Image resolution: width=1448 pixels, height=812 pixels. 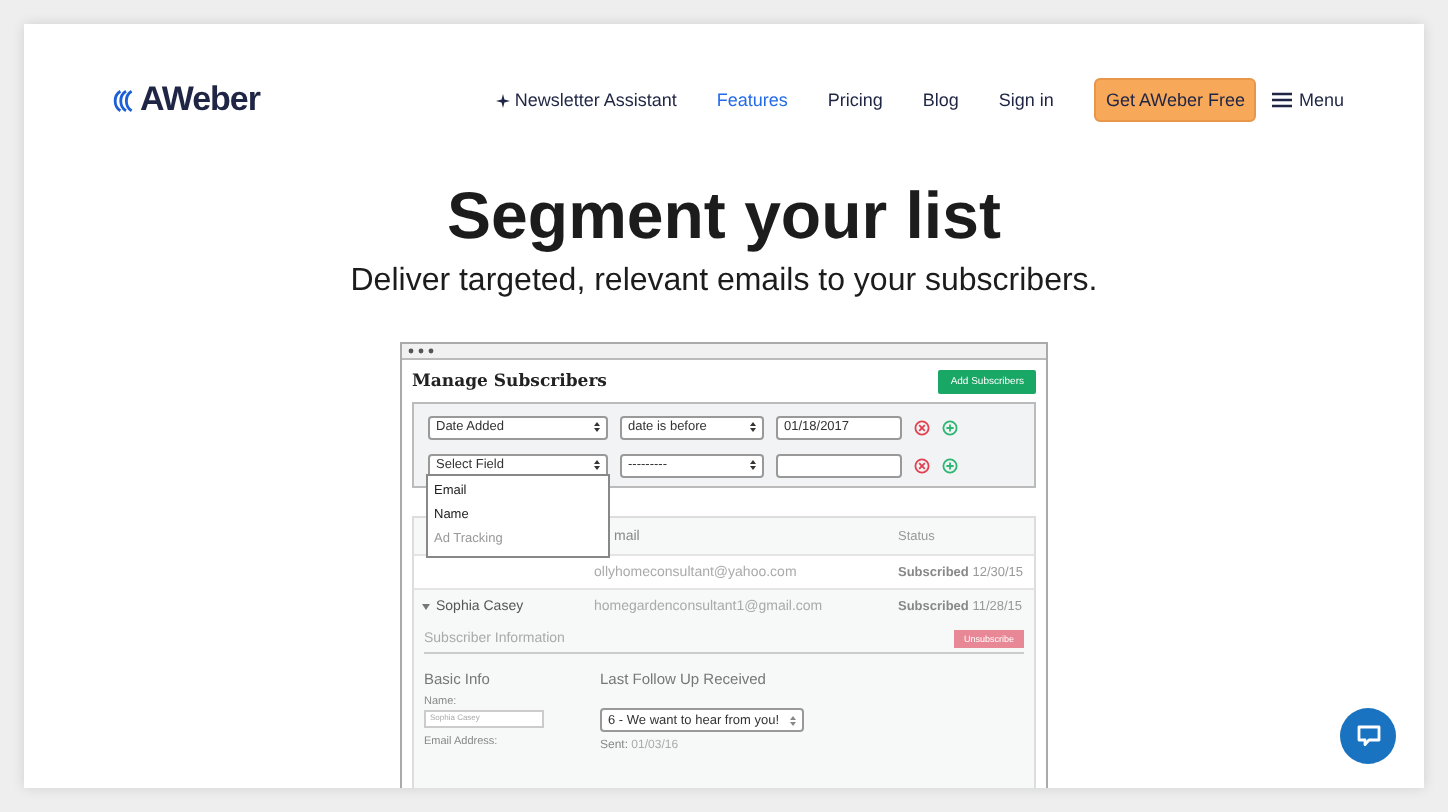 What do you see at coordinates (422, 351) in the screenshot?
I see `window-dots-icon` at bounding box center [422, 351].